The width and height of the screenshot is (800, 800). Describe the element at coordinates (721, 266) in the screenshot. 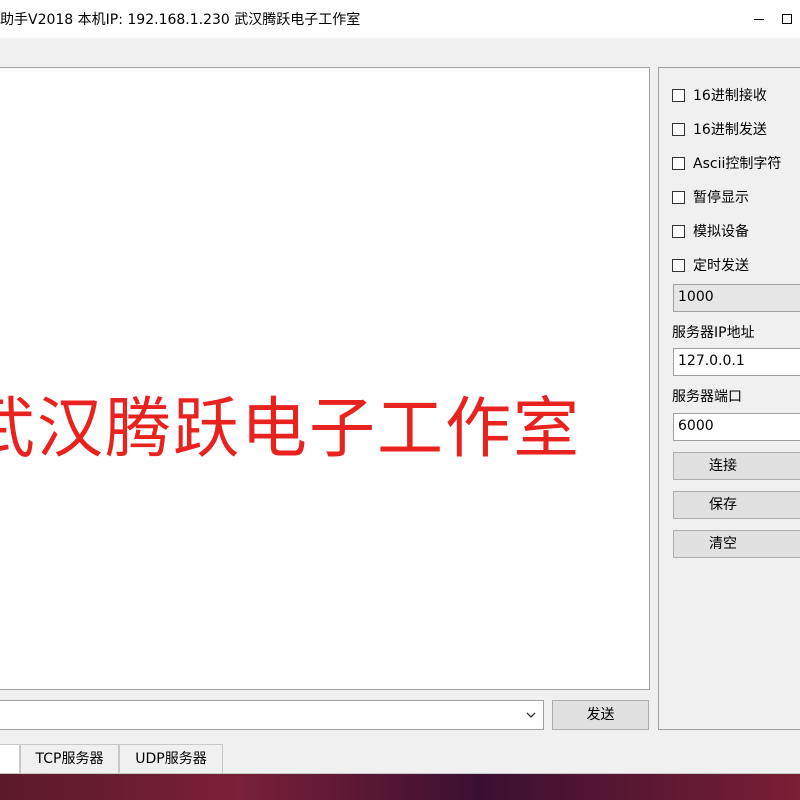

I see `timed-send-label: 定时发送` at that location.